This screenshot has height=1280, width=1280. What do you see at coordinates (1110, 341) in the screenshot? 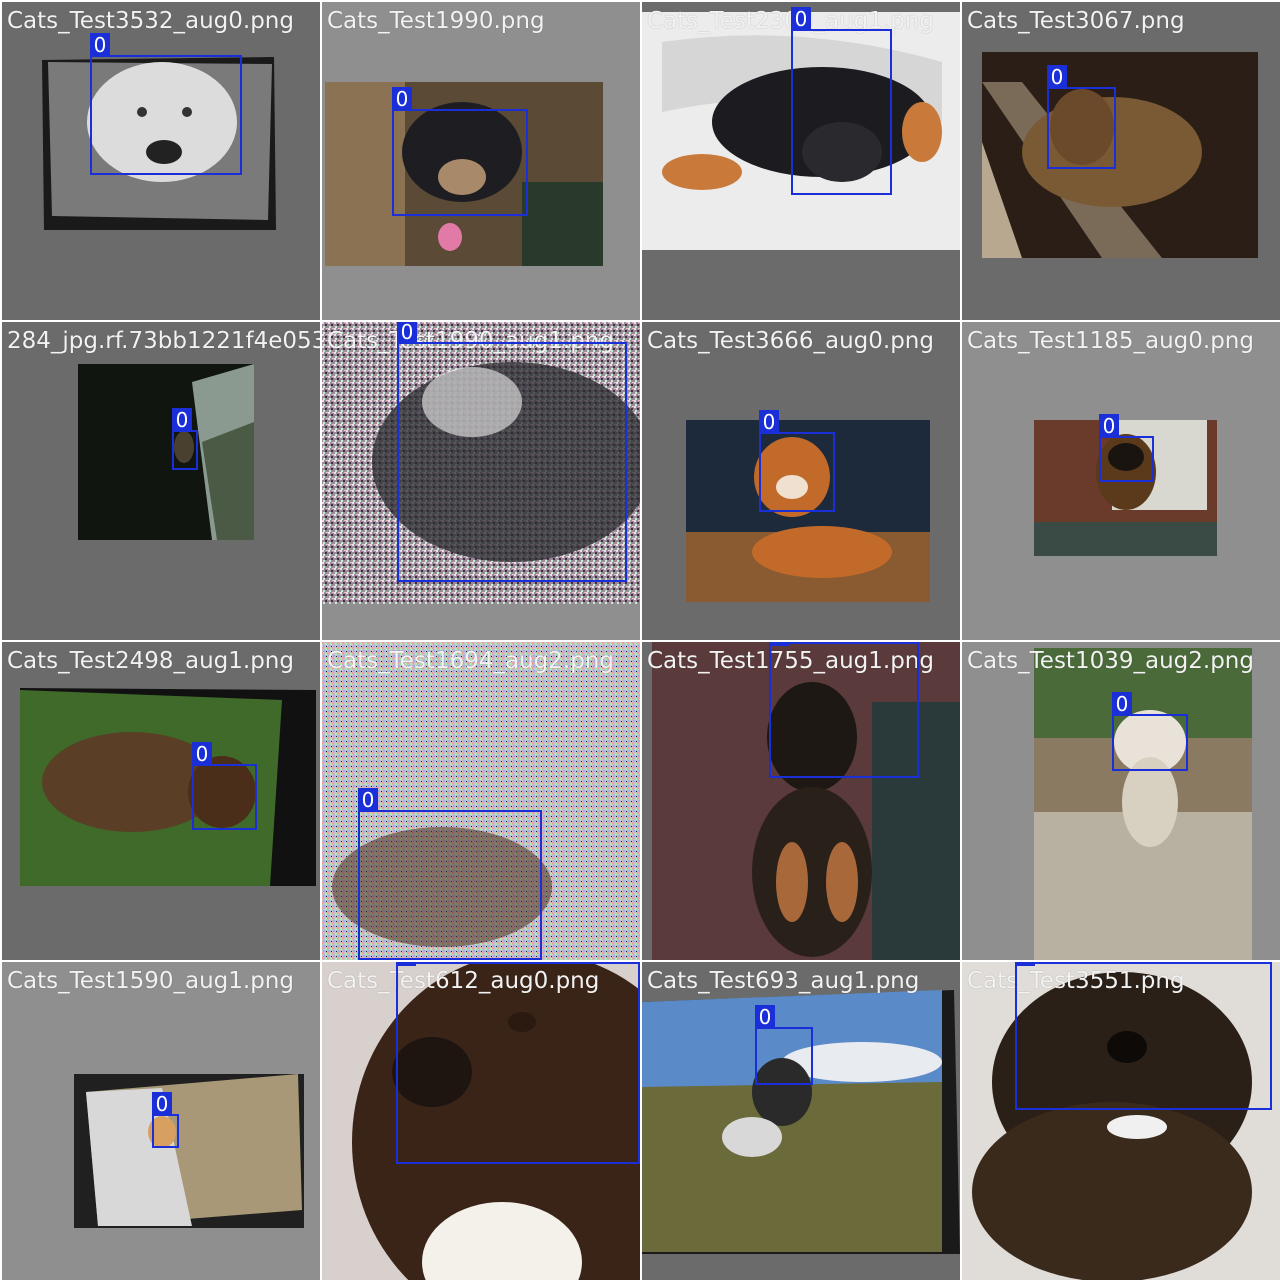
I see `tile-filename: Cats_Test1185_aug0.png` at bounding box center [1110, 341].